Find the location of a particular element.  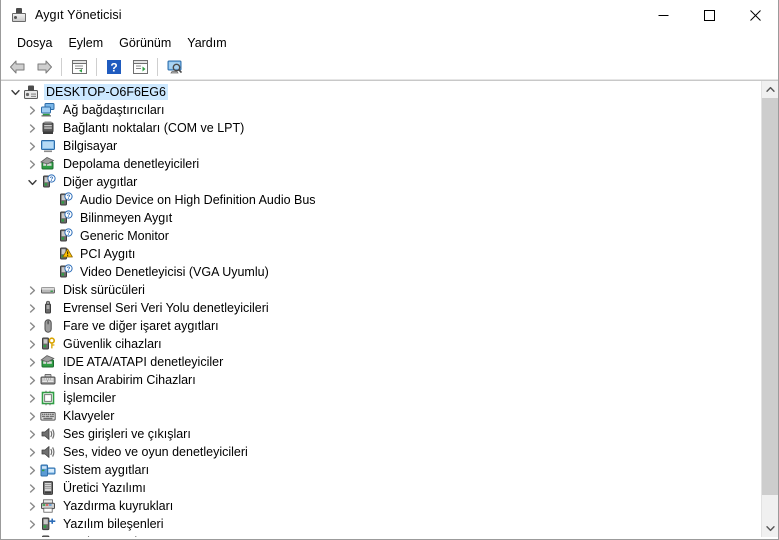

window-title: Aygıt Yöneticisi is located at coordinates (78, 15).